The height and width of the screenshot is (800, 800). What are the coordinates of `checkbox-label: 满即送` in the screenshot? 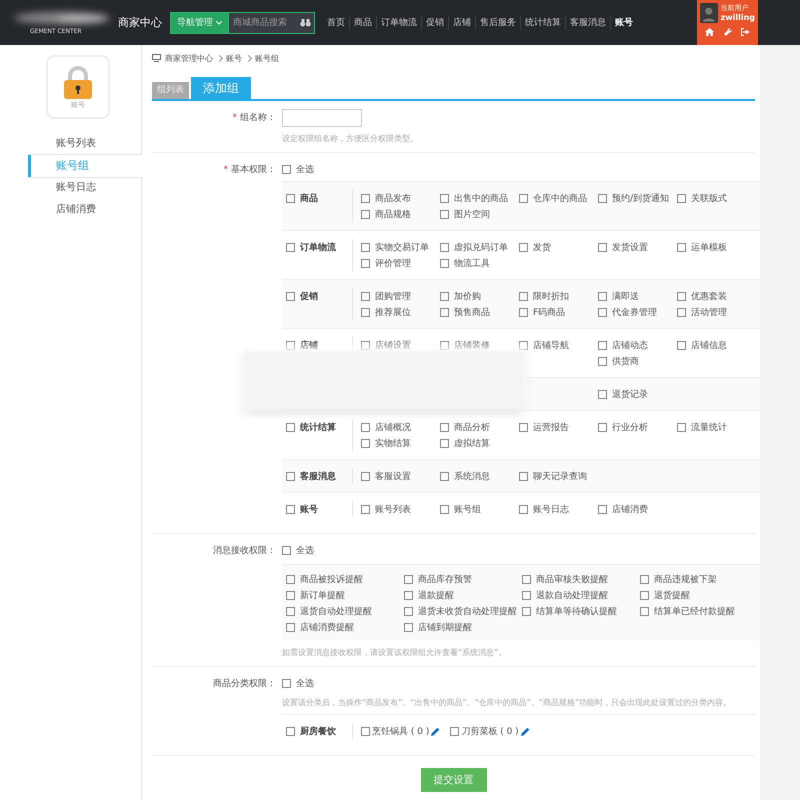 It's located at (625, 296).